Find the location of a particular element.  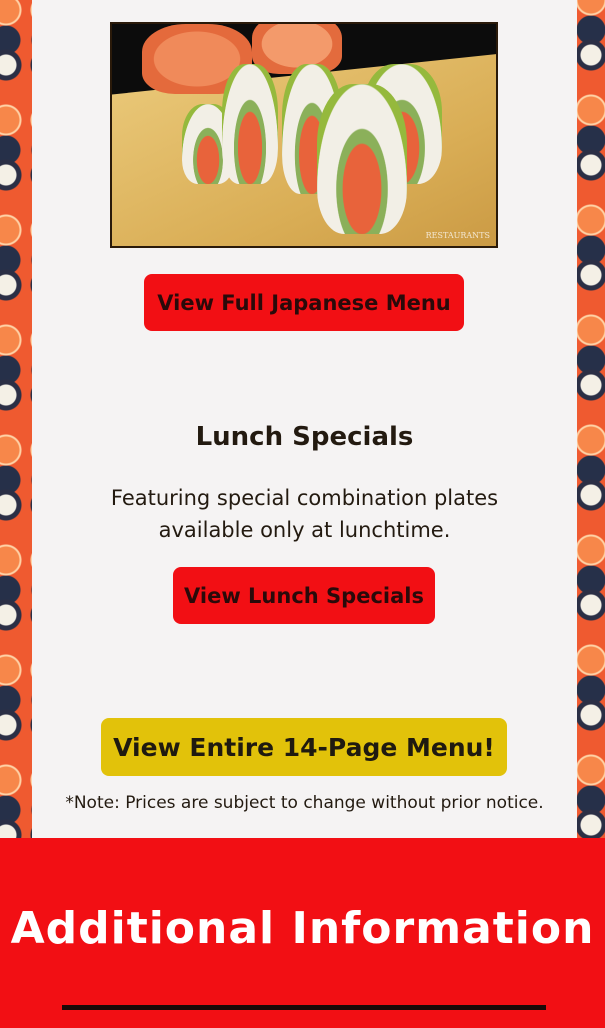

sushi-pattern-right is located at coordinates (589, 419).